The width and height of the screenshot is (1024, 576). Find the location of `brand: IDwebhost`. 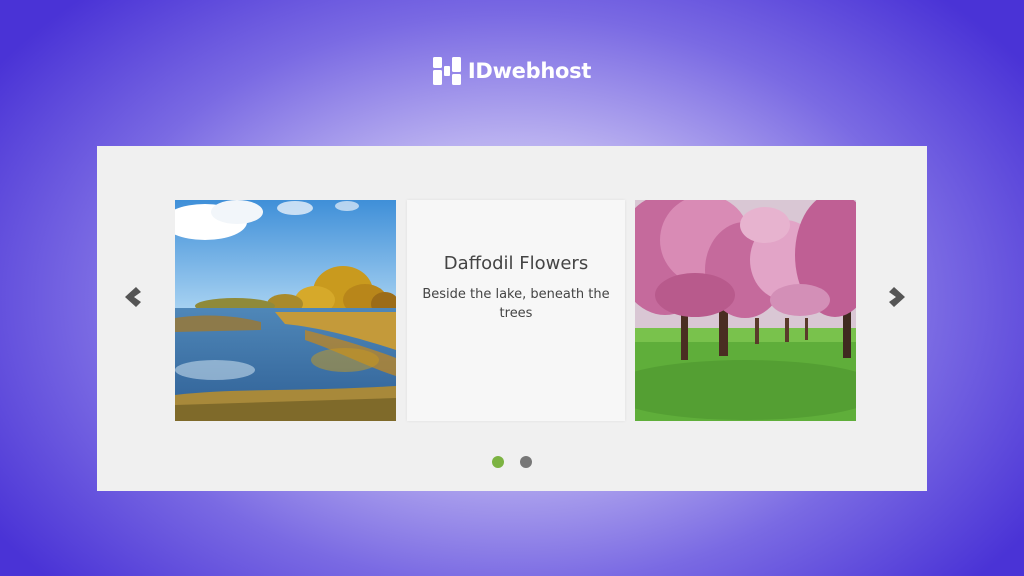

brand: IDwebhost is located at coordinates (512, 71).